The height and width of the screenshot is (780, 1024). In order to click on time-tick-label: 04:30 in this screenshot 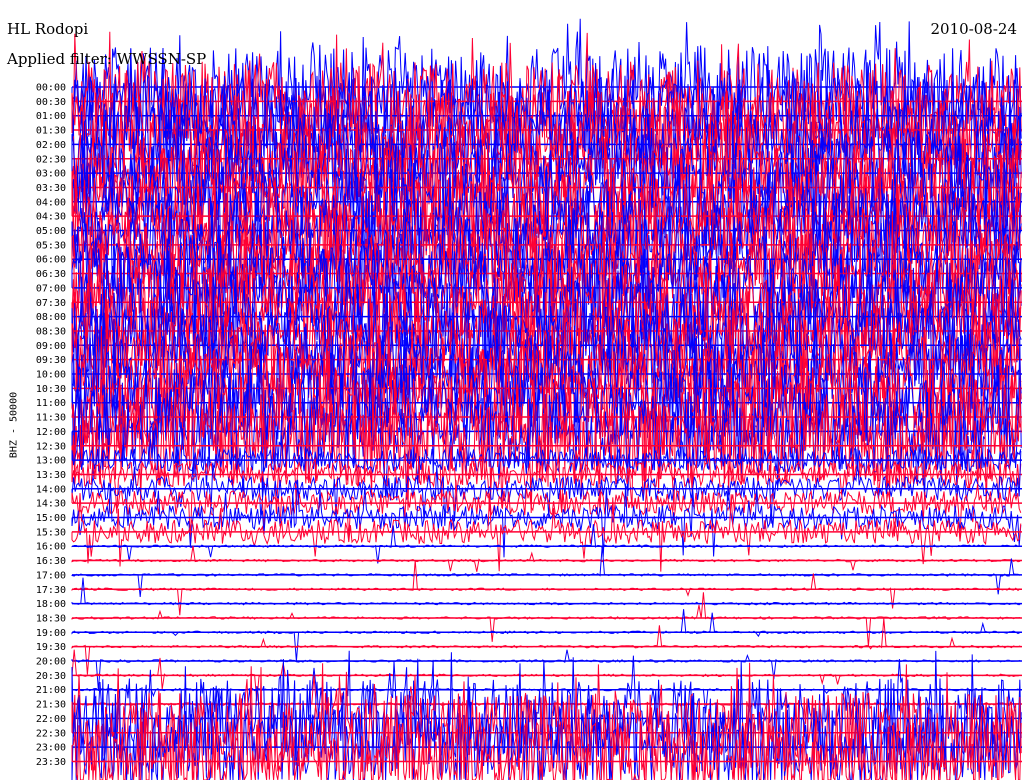, I will do `click(51, 217)`.